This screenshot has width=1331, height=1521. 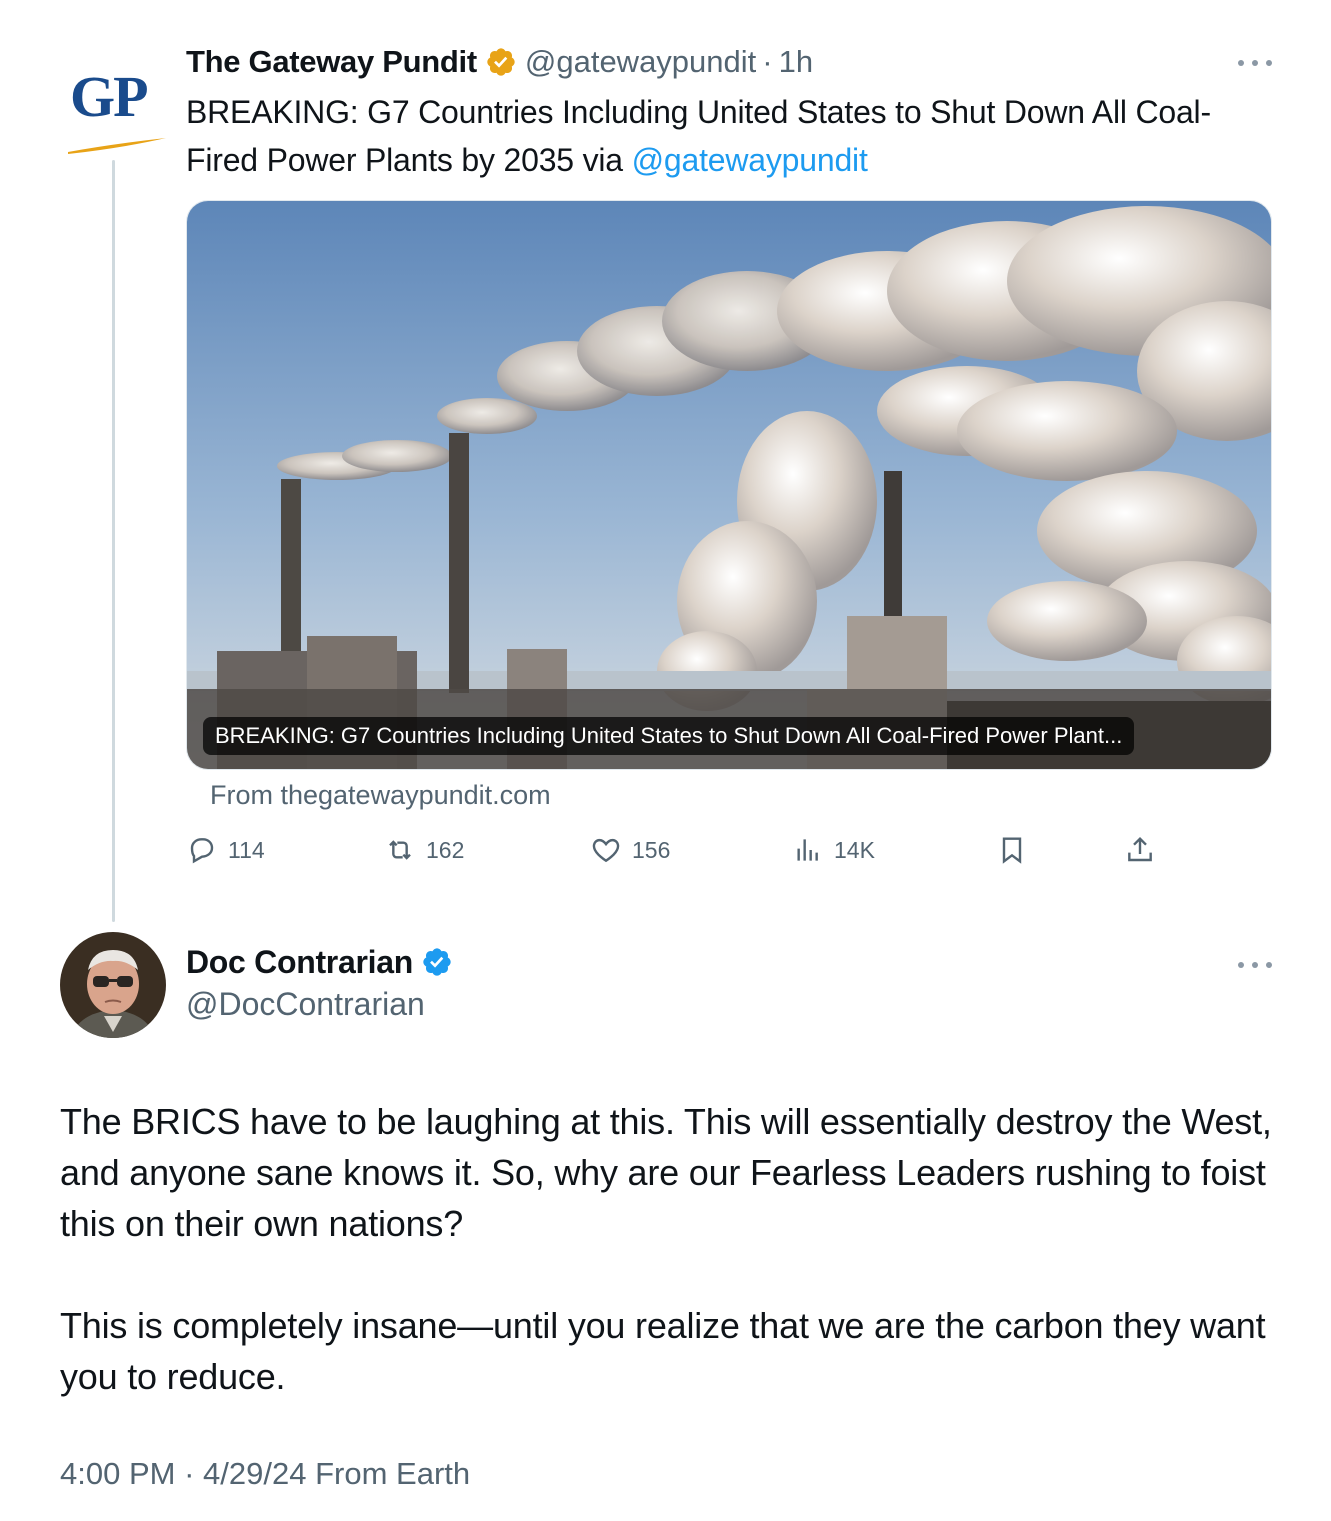 What do you see at coordinates (299, 962) in the screenshot?
I see `reply-author-name: Doc Contrarian` at bounding box center [299, 962].